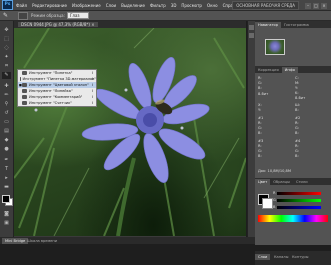  Describe the element at coordinates (260, 156) in the screenshot. I see `sample-3-b: B:` at that location.